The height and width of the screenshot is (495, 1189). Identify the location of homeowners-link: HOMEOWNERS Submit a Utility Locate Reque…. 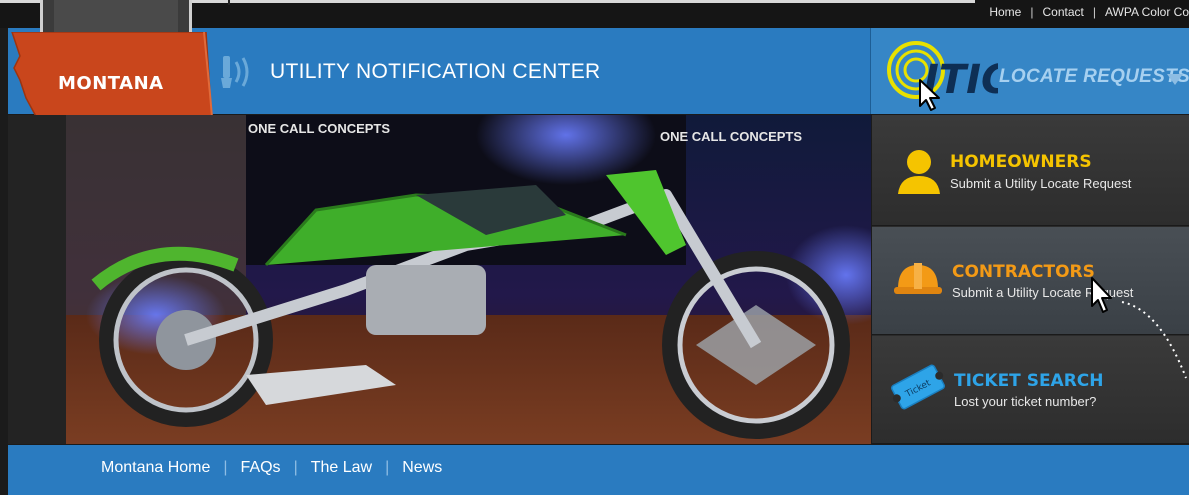
(1030, 170).